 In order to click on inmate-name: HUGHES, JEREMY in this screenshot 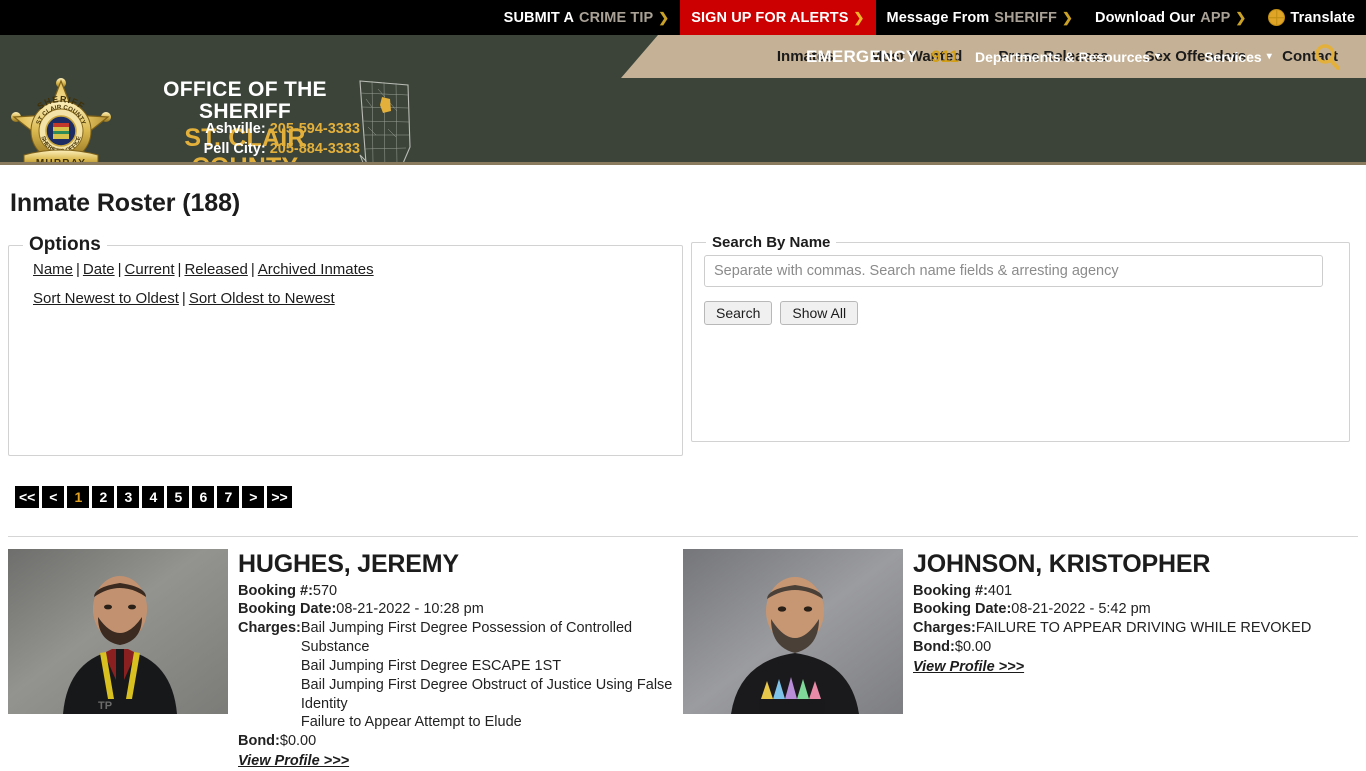, I will do `click(348, 564)`.